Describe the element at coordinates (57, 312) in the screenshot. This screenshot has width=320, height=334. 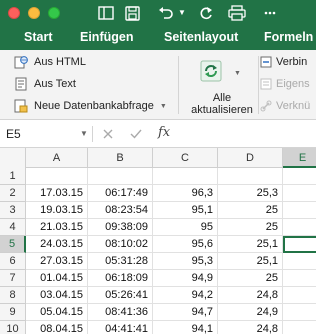
I see `cell: 05.04.15` at that location.